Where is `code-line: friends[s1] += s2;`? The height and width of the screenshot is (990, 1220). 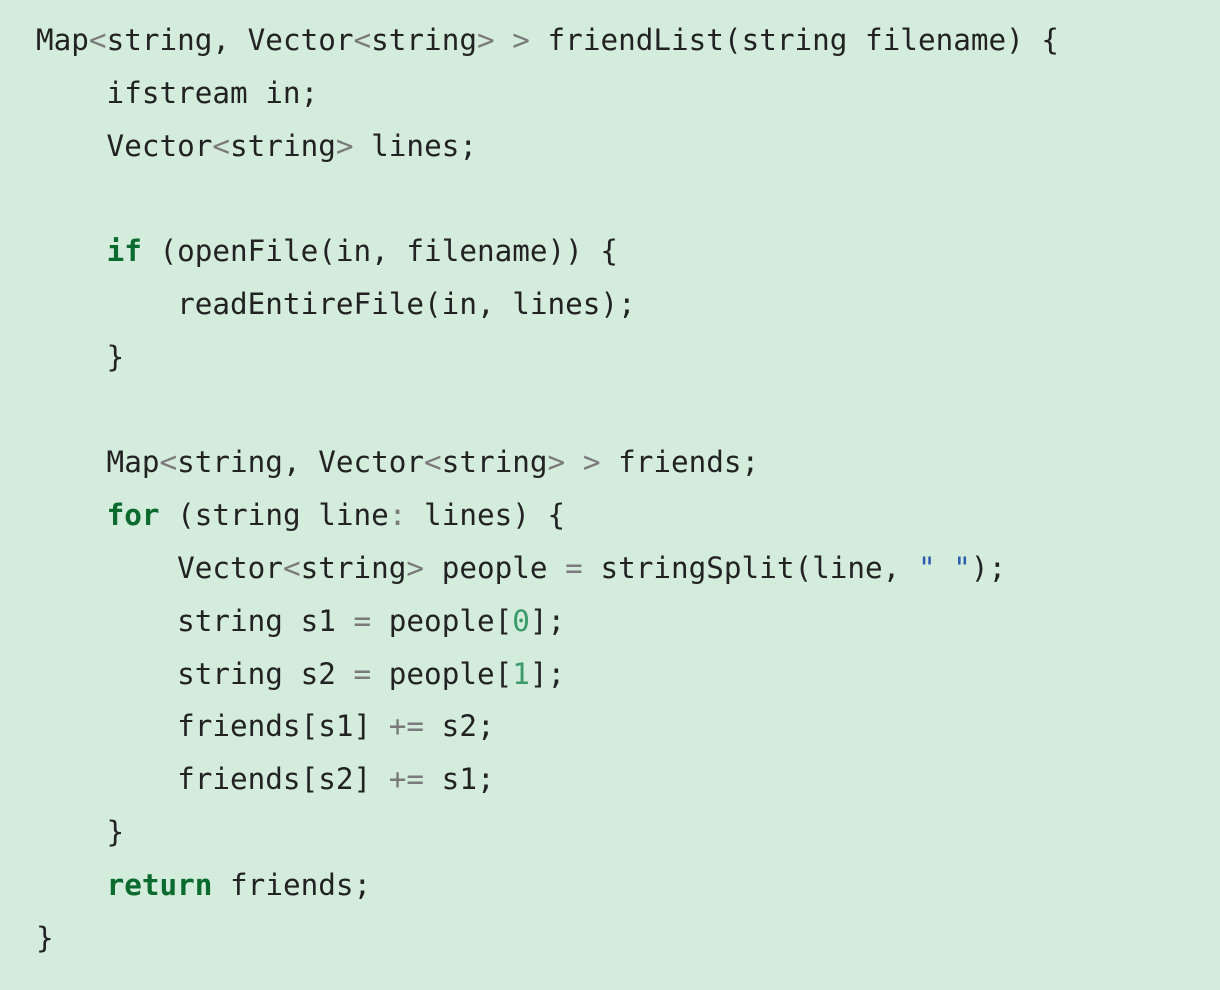
code-line: friends[s1] += s2; is located at coordinates (628, 726).